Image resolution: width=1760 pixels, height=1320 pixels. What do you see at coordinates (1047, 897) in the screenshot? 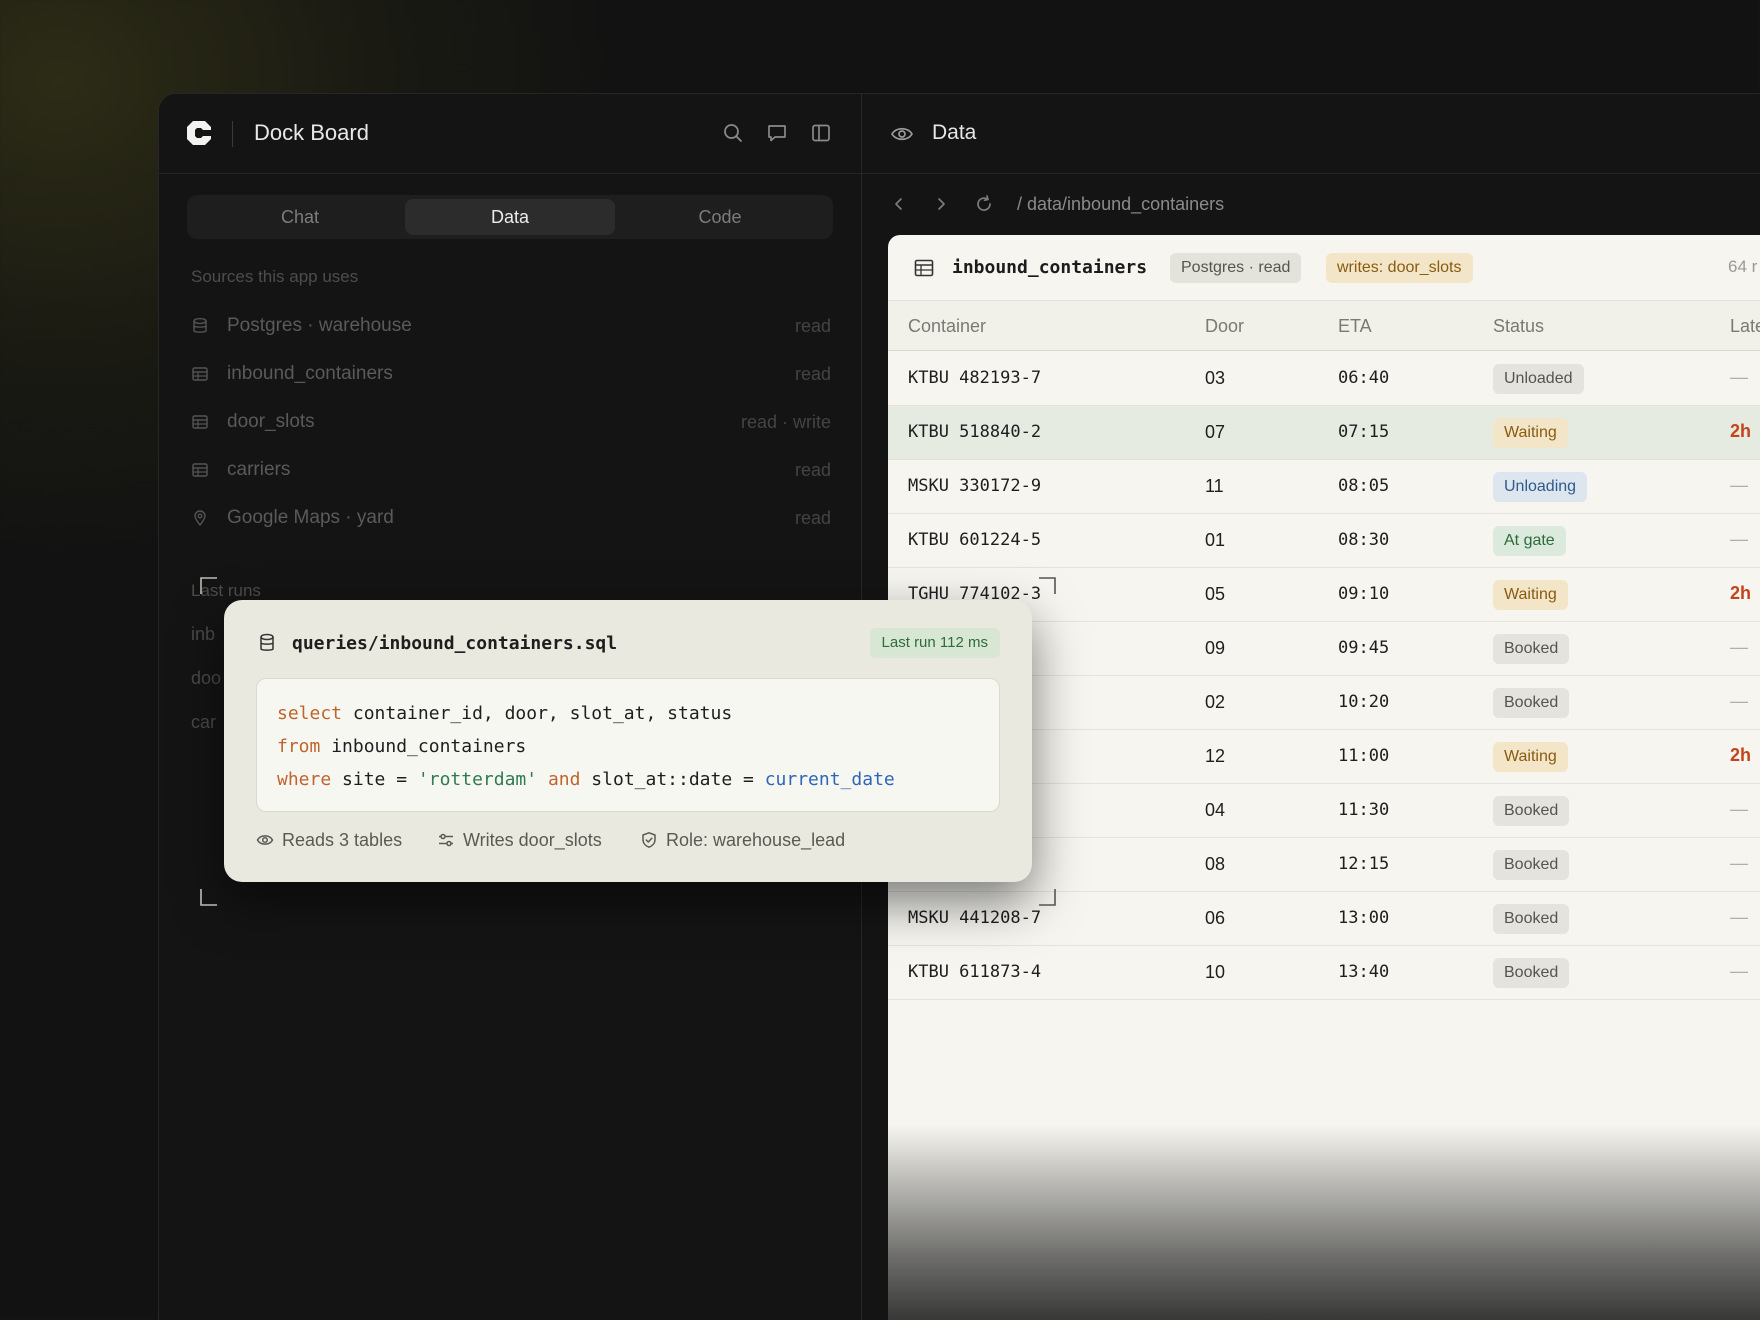
I see `selection-corner-bottom-right` at bounding box center [1047, 897].